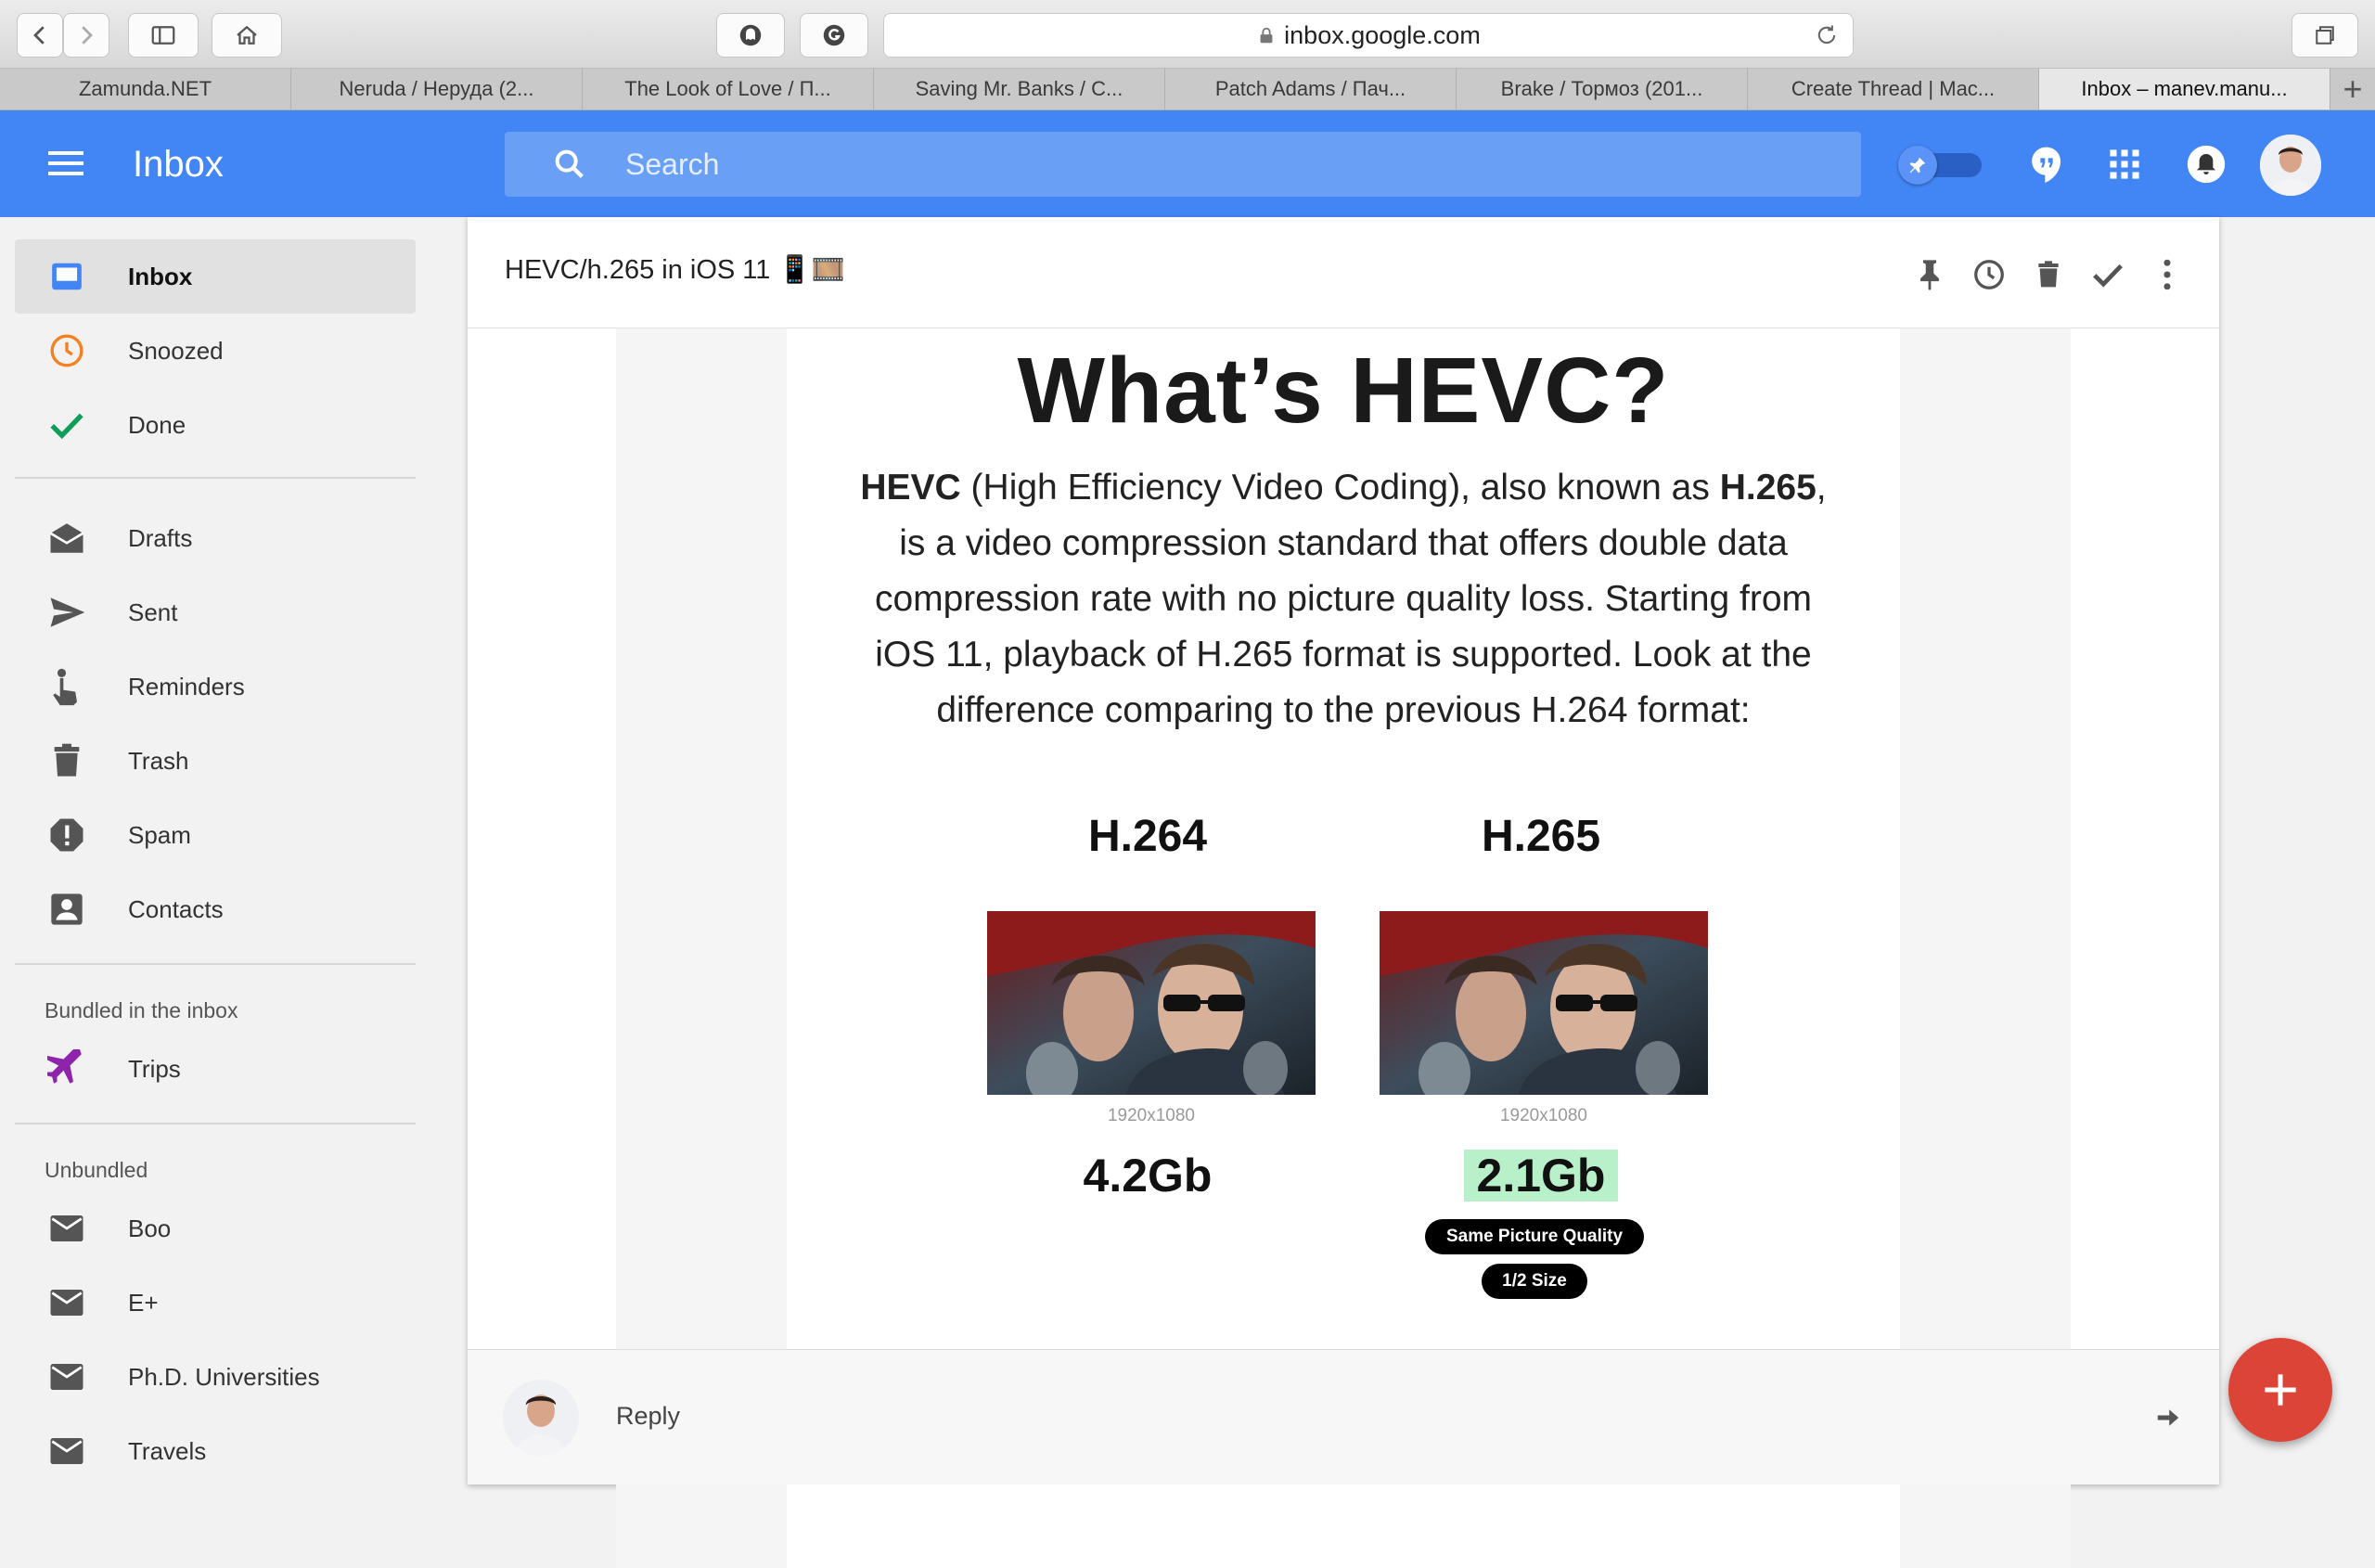 Image resolution: width=2375 pixels, height=1568 pixels. Describe the element at coordinates (86, 36) in the screenshot. I see `forward-button` at that location.